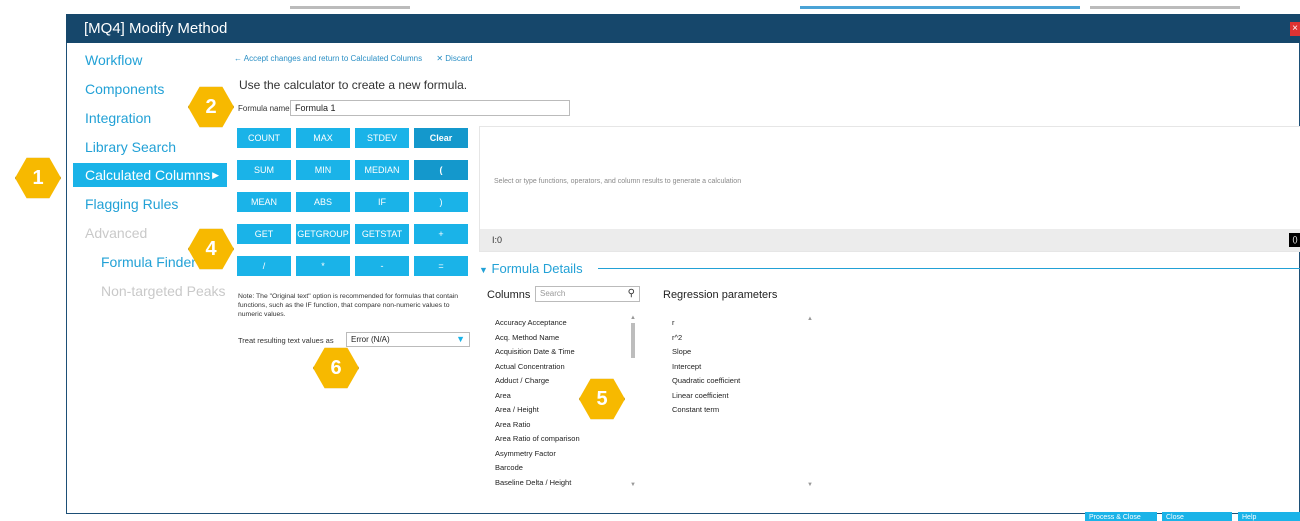 The image size is (1300, 521). I want to click on column-item: Actual Concentration, so click(530, 366).